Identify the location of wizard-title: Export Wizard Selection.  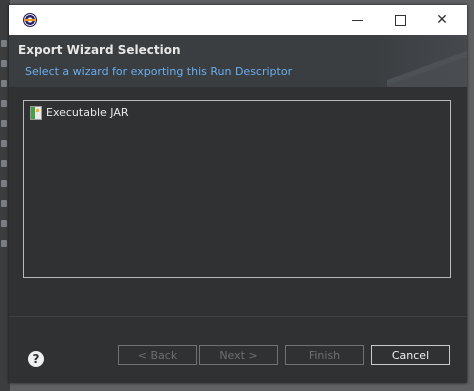
(99, 50).